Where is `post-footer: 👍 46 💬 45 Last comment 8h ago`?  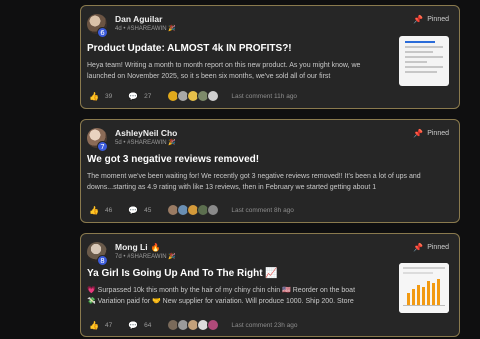
post-footer: 👍 46 💬 45 Last comment 8h ago is located at coordinates (191, 210).